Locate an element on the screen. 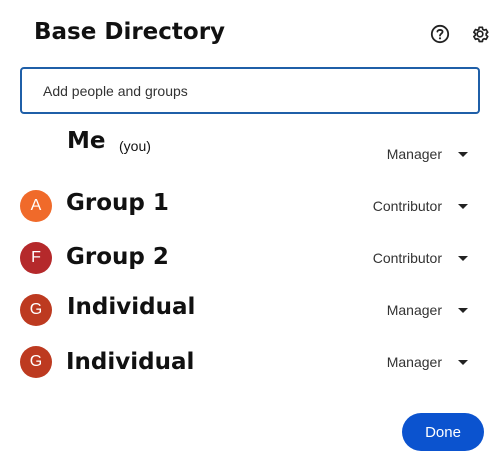  member-name: Group 2 is located at coordinates (117, 257).